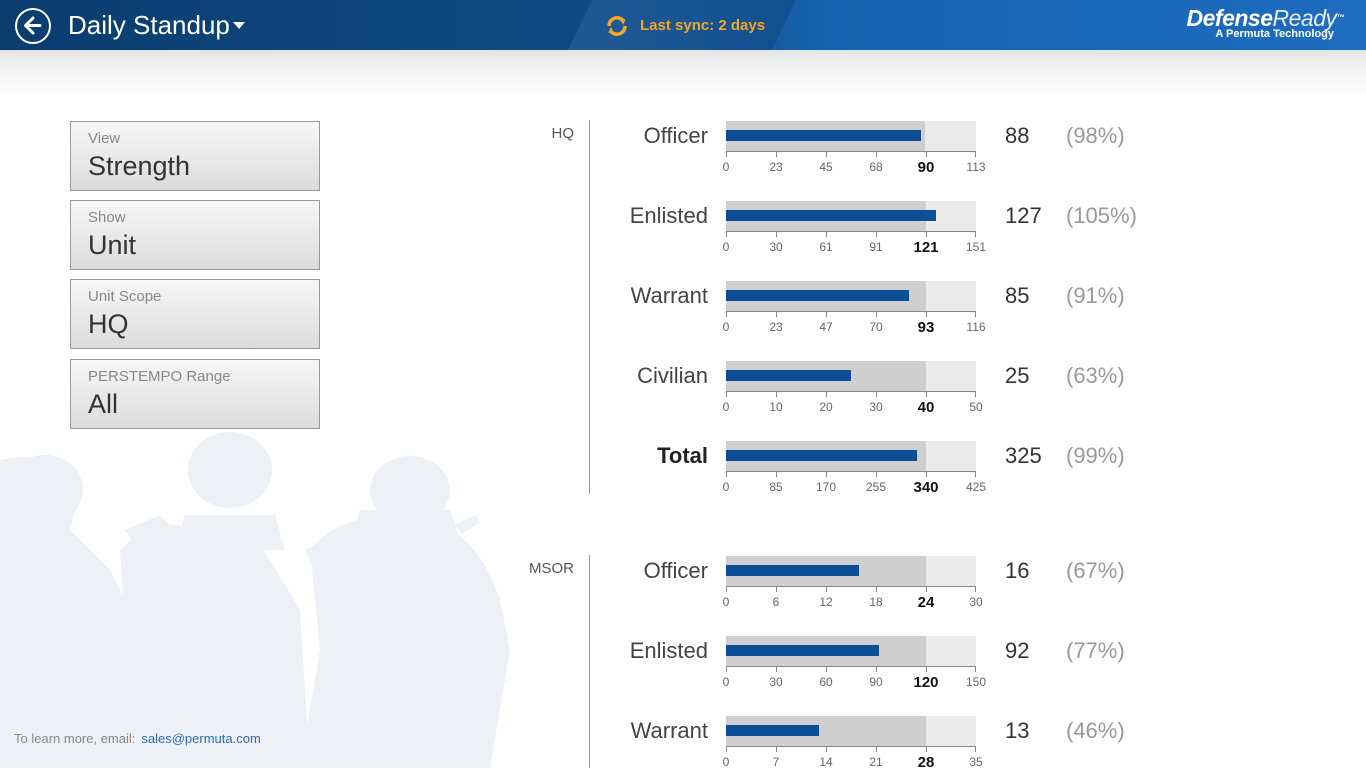  I want to click on count-value: 13, so click(1017, 730).